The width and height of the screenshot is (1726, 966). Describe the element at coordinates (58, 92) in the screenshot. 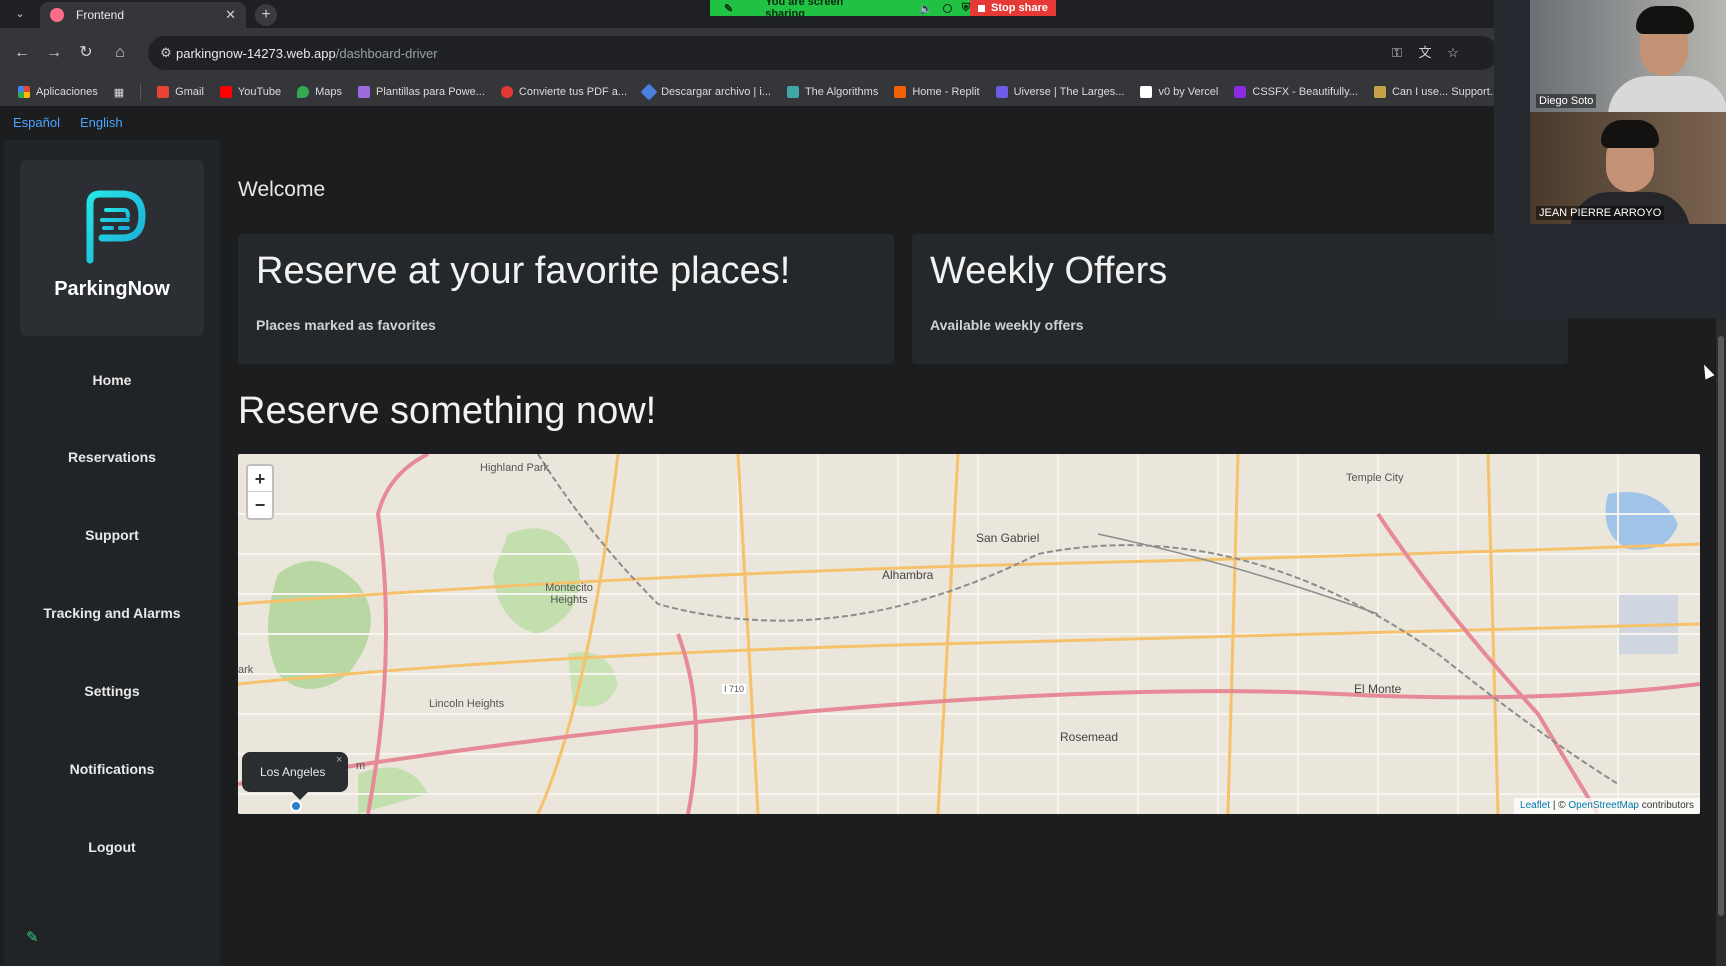

I see `bookmark-apps: Aplicaciones` at that location.